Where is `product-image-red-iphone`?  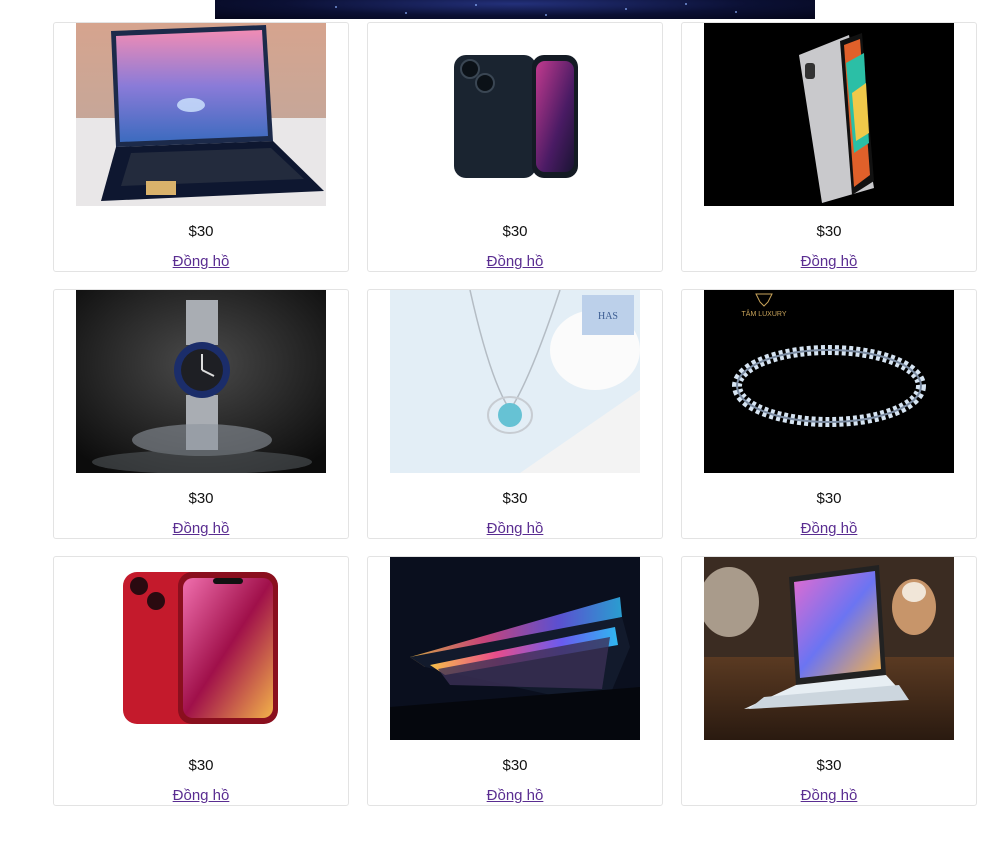 product-image-red-iphone is located at coordinates (201, 648).